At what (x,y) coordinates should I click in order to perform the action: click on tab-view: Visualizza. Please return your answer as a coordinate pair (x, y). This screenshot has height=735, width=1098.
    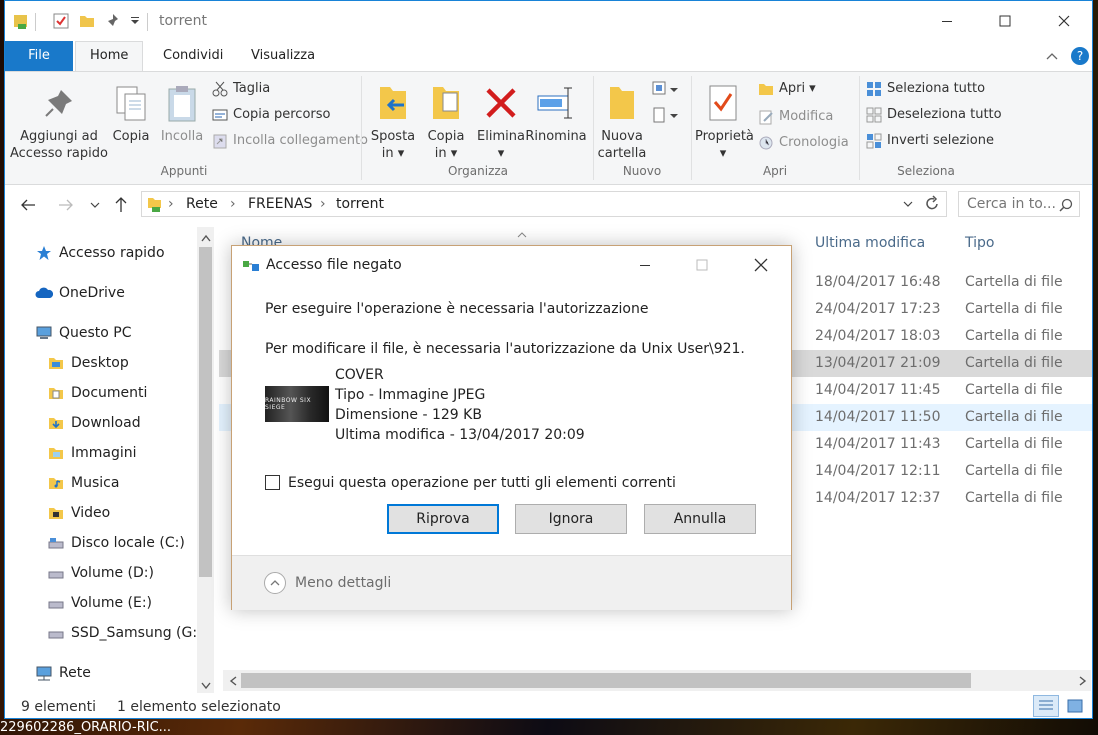
    Looking at the image, I should click on (283, 56).